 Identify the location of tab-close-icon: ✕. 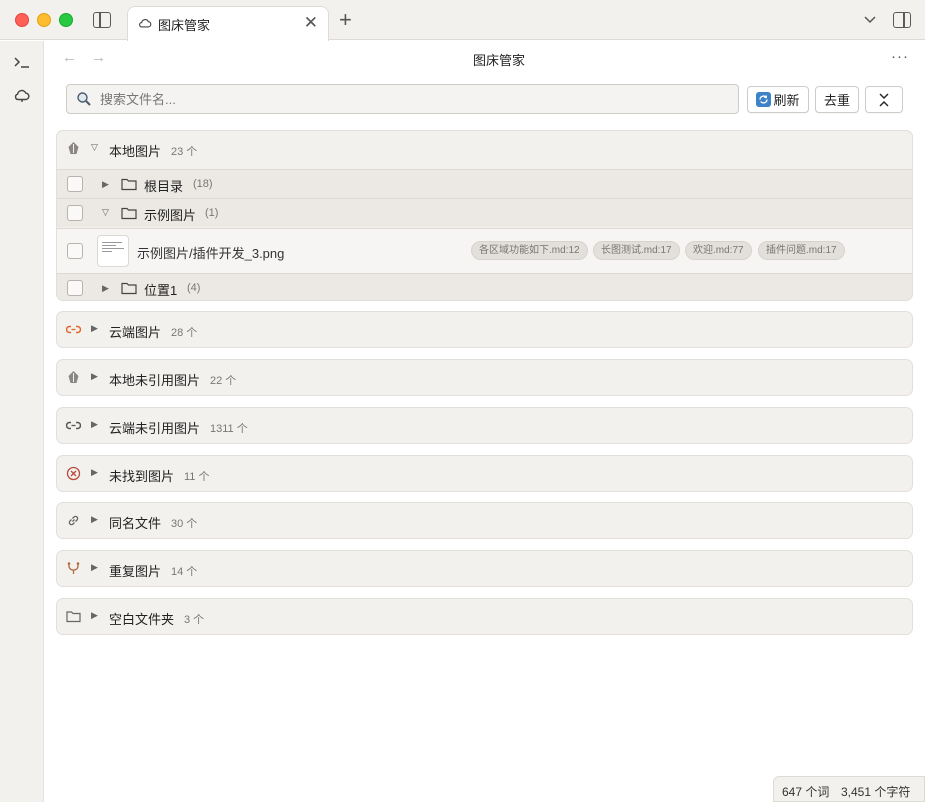
(311, 23).